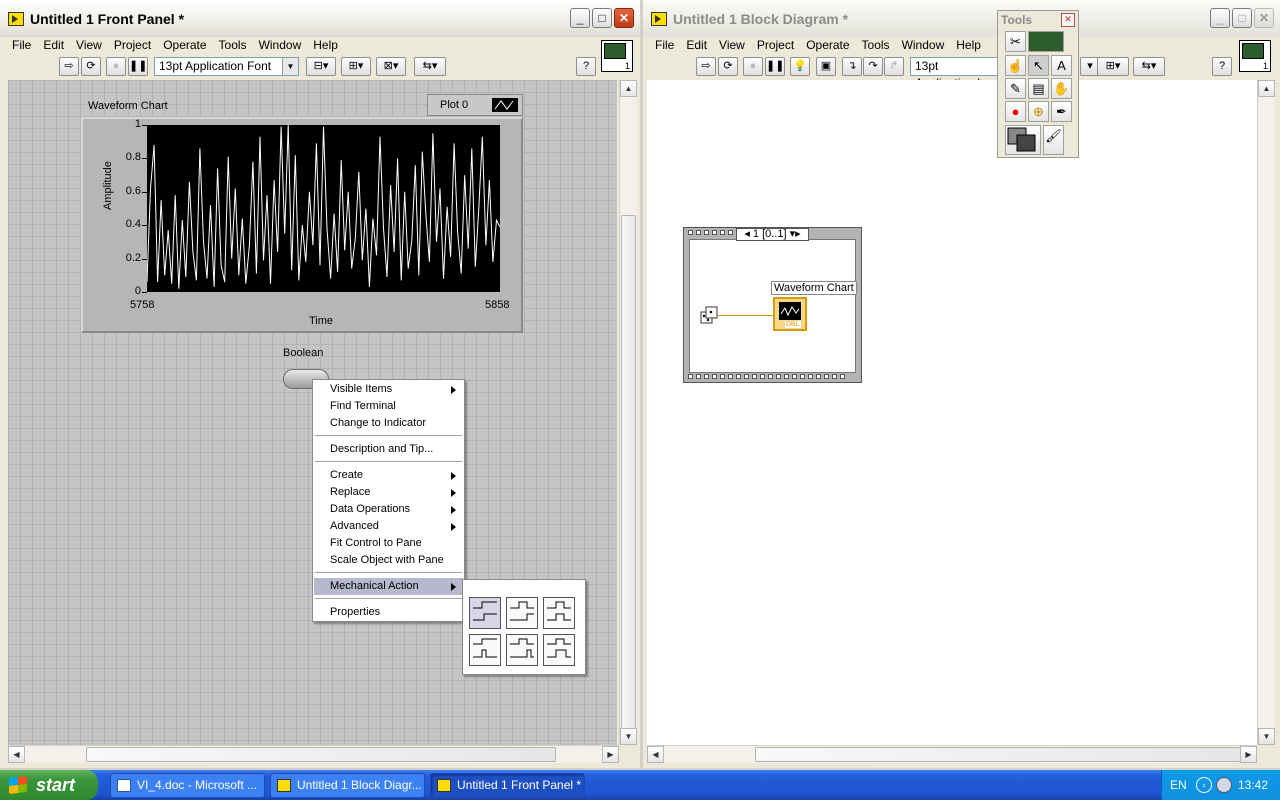  What do you see at coordinates (790, 314) in the screenshot?
I see `waveform-chart-terminal: DBL` at bounding box center [790, 314].